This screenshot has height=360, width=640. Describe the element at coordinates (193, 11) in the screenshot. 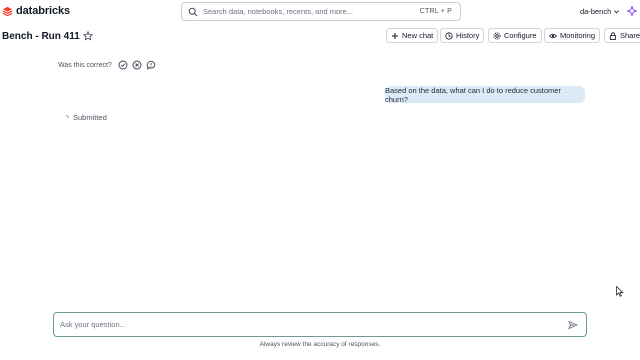

I see `search-icon` at that location.